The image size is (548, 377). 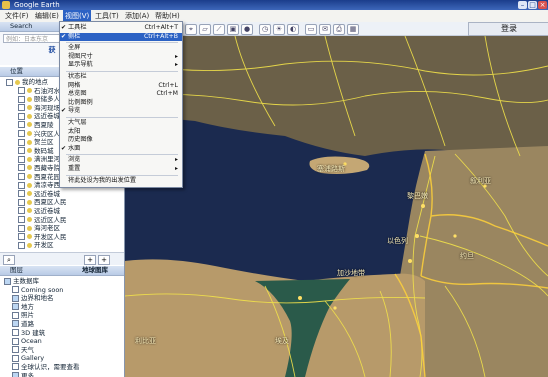 I want to click on sun-tool-icon: ☀, so click(x=279, y=29).